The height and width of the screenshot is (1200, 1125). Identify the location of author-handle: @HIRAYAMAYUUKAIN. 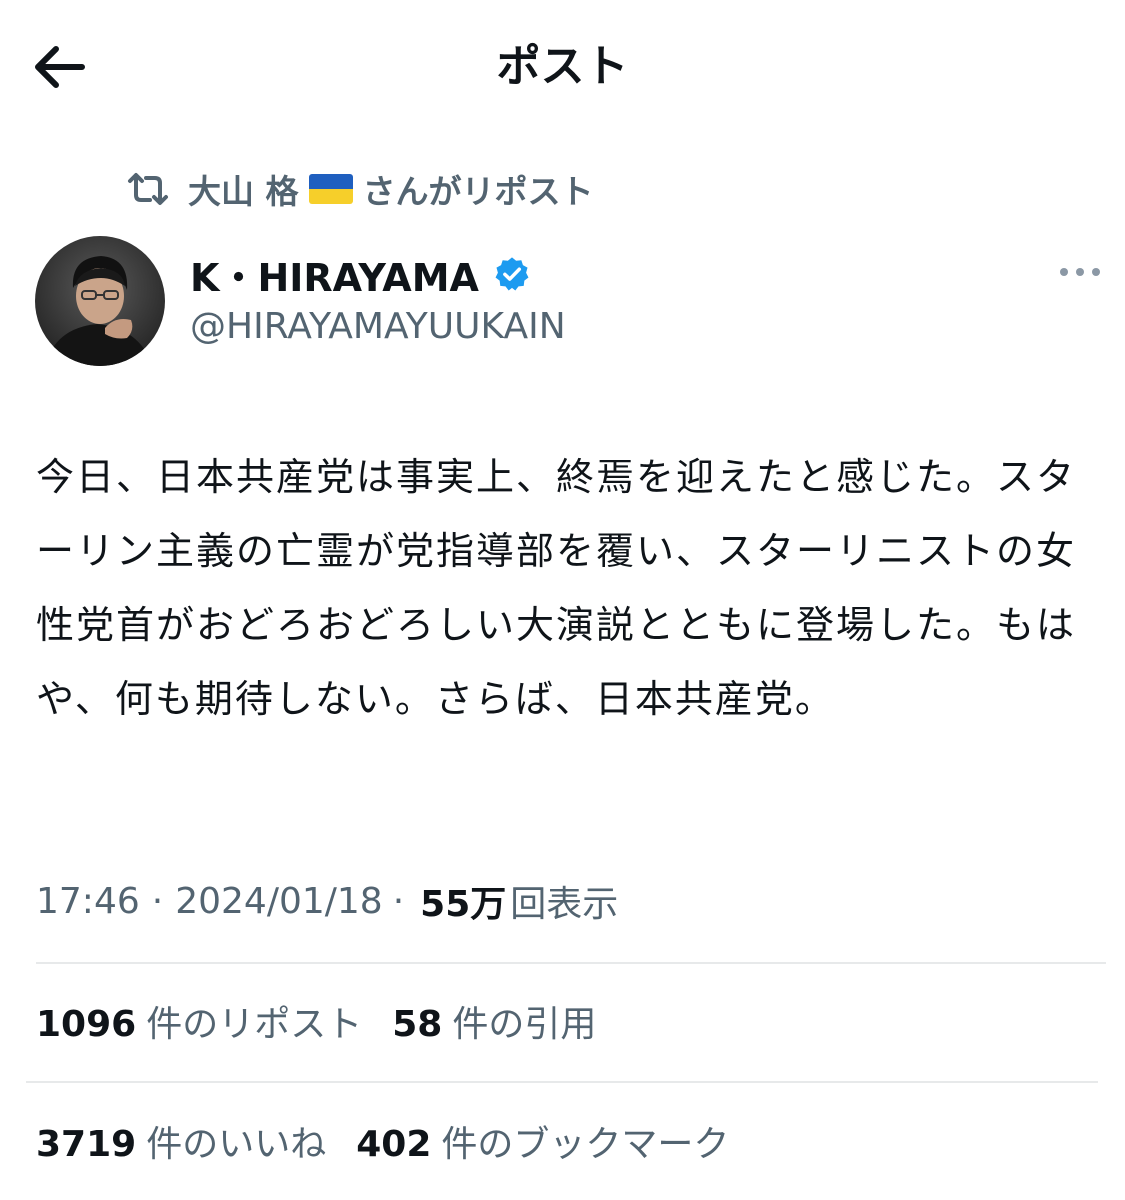
(378, 327).